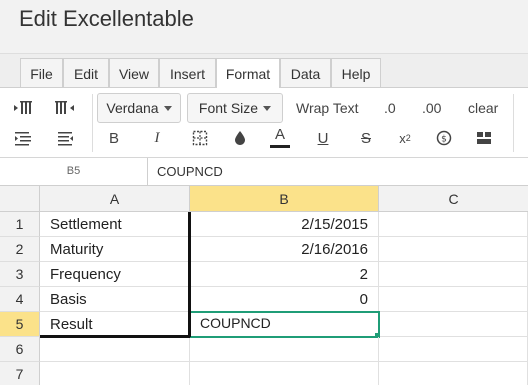 This screenshot has height=385, width=528. I want to click on column-header-a: A, so click(115, 199).